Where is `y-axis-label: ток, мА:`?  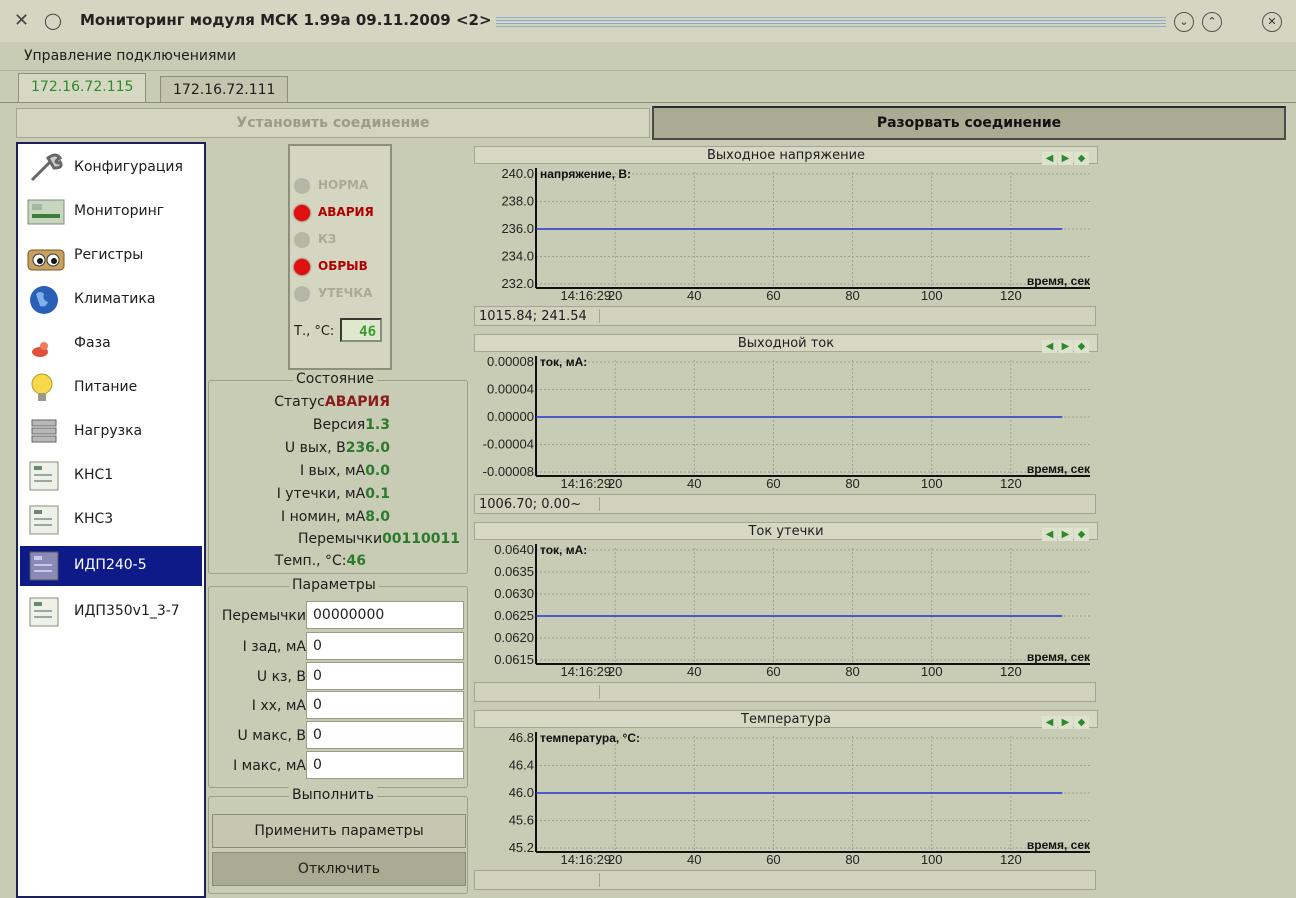 y-axis-label: ток, мА: is located at coordinates (563, 362).